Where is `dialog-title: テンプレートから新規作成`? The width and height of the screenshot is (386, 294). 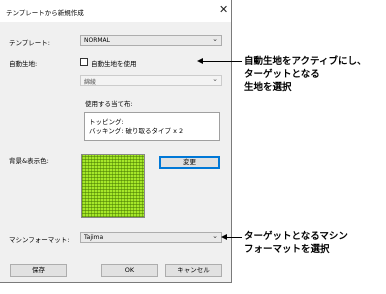
dialog-title: テンプレートから新規作成 is located at coordinates (45, 13).